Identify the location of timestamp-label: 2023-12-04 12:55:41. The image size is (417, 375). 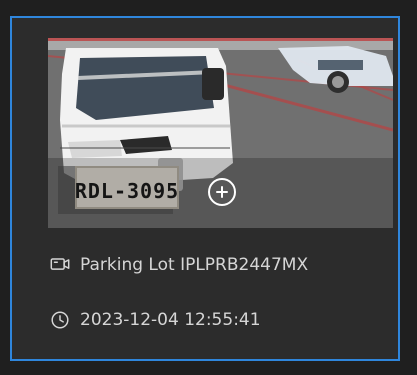
(170, 320).